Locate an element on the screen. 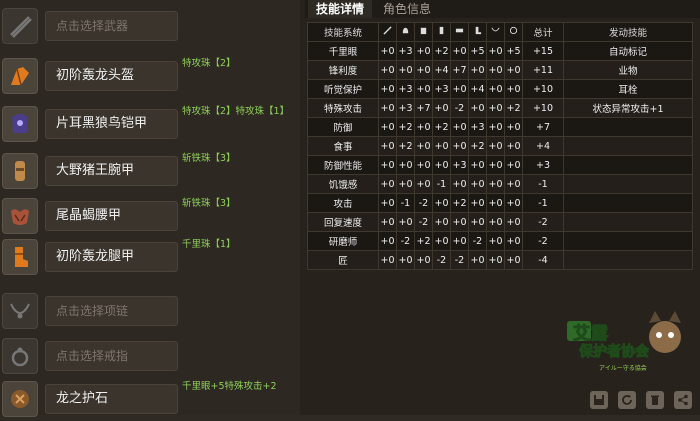  table-row: 攻击 +0 -1 -2 +0 +2 +0 +0 +0 -1 is located at coordinates (500, 203).